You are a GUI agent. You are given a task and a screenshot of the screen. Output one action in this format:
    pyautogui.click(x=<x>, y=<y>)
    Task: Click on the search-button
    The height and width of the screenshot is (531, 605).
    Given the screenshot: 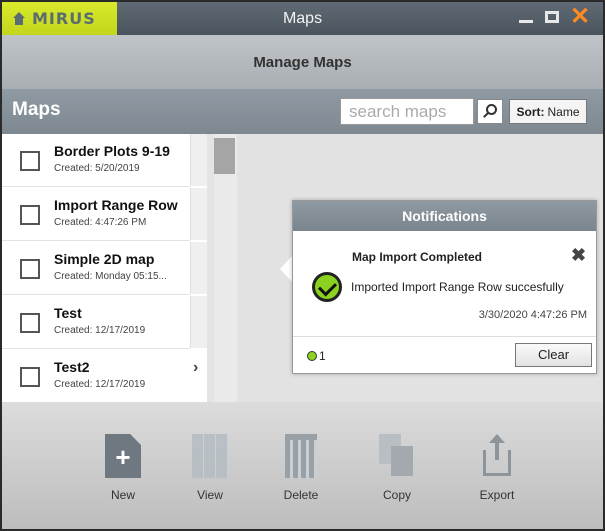 What is the action you would take?
    pyautogui.click(x=490, y=111)
    